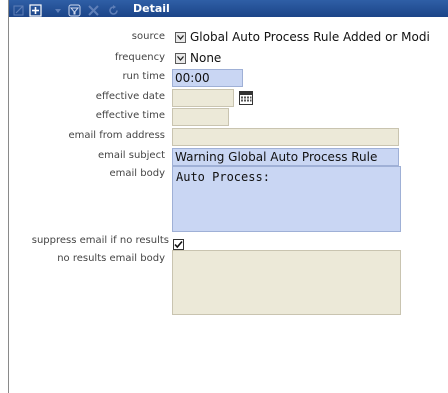  What do you see at coordinates (286, 199) in the screenshot?
I see `email-body-textarea: Auto Process:` at bounding box center [286, 199].